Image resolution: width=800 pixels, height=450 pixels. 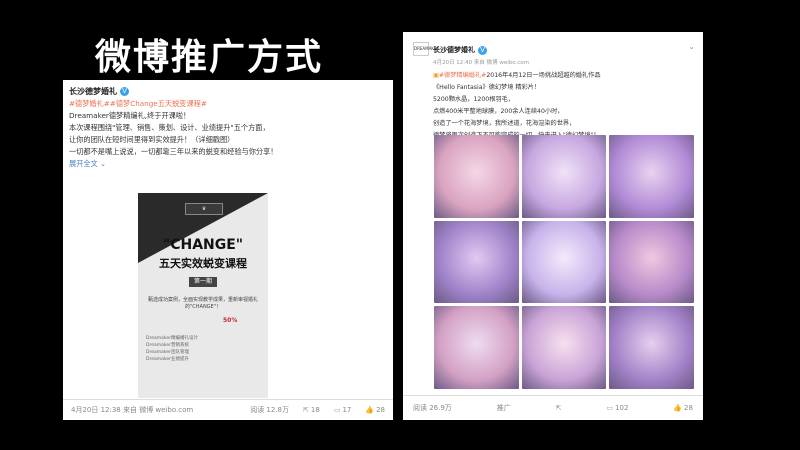 What do you see at coordinates (498, 111) in the screenshot?
I see `post-line: 点燃400米平整地球膜，200余人连续40小时，` at bounding box center [498, 111].